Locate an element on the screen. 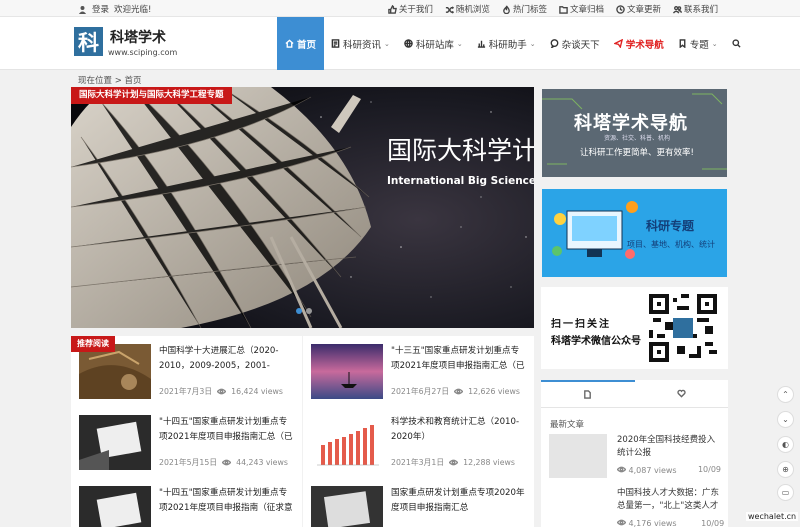 Image resolution: width=800 pixels, height=527 pixels. paper-plane-icon is located at coordinates (618, 43).